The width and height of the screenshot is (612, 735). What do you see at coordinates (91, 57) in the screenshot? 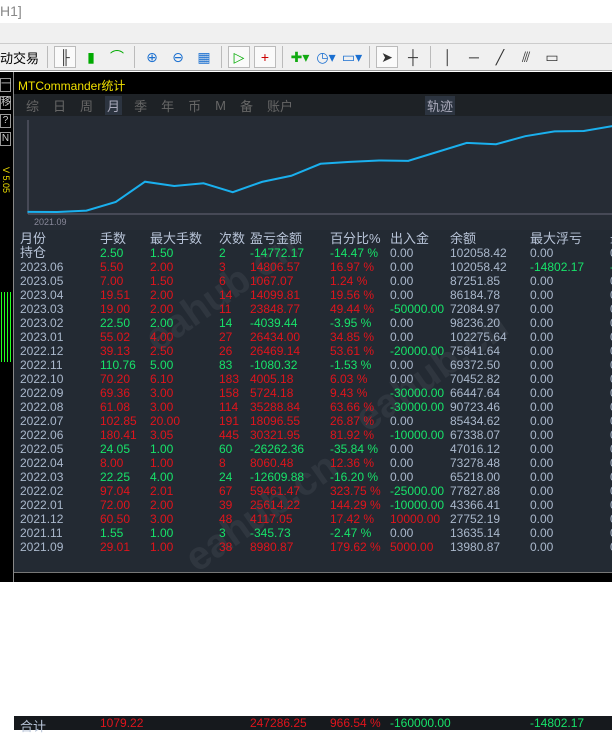
I see `candlestick-icon: ▮` at bounding box center [91, 57].